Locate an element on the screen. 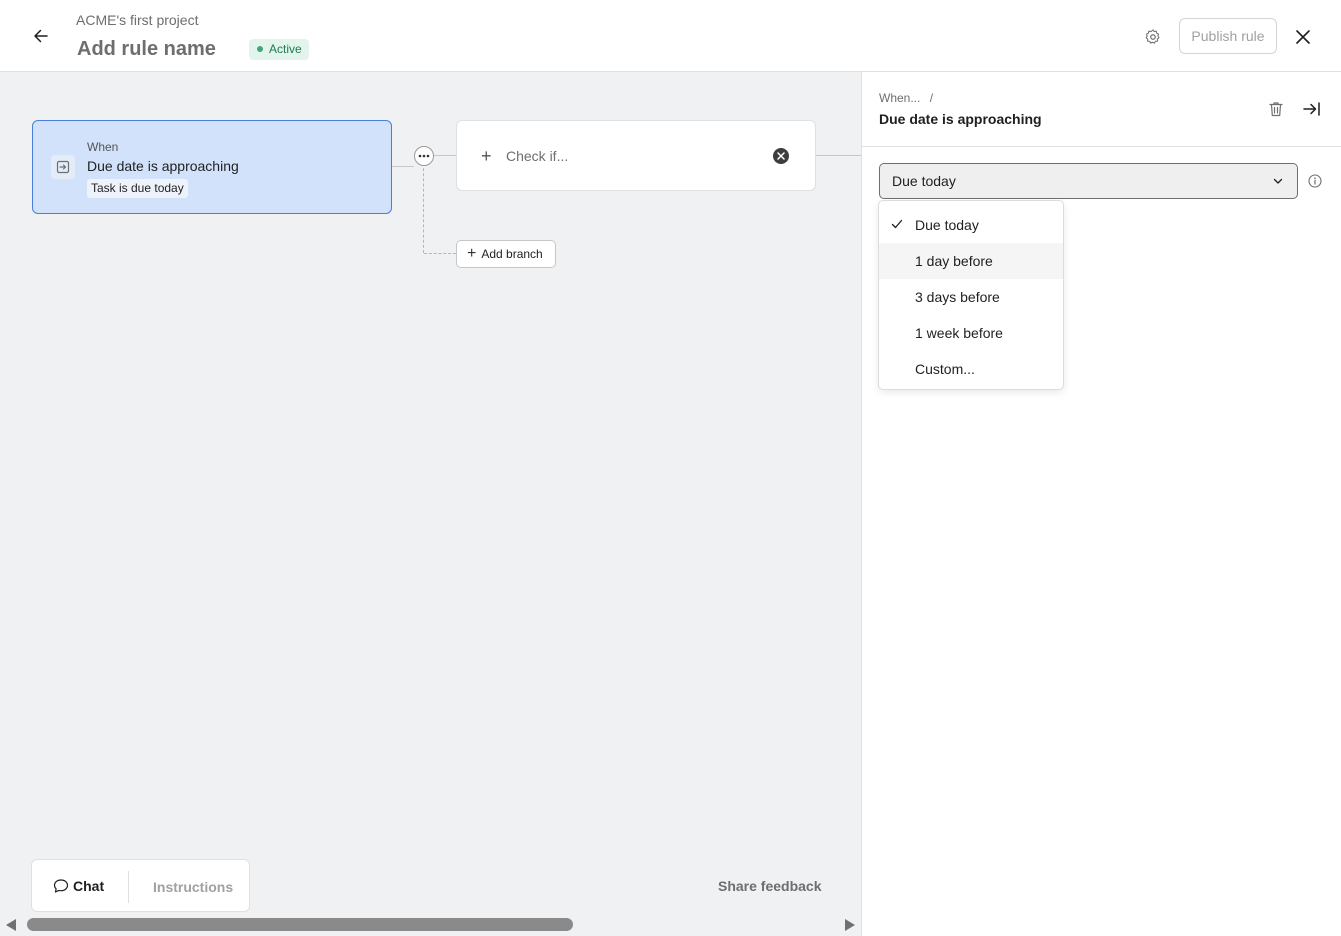 The width and height of the screenshot is (1341, 936). scrollbar-thumb is located at coordinates (300, 924).